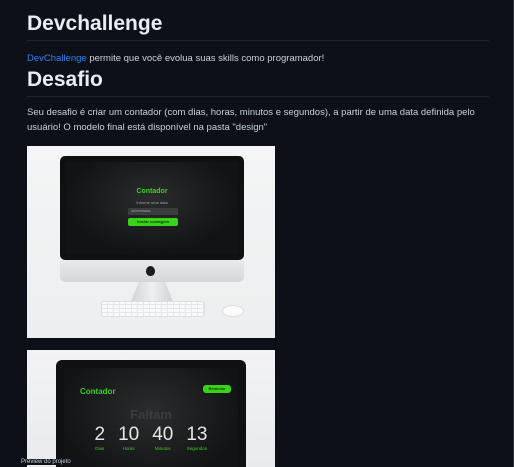 The width and height of the screenshot is (514, 467). I want to click on heading-desafio: Desafio, so click(258, 81).